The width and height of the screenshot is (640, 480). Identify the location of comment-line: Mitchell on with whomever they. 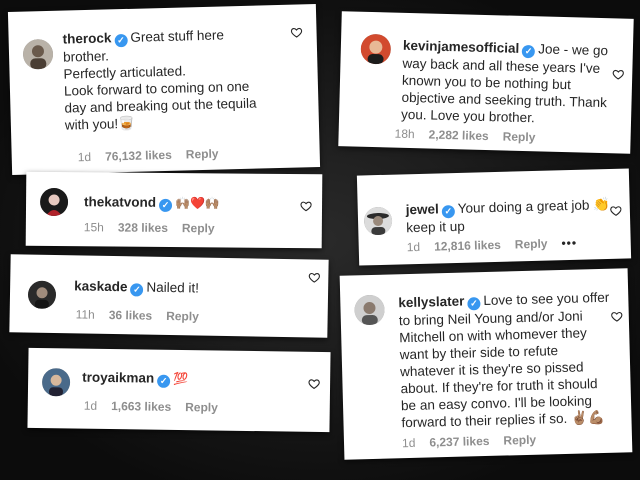
(493, 335).